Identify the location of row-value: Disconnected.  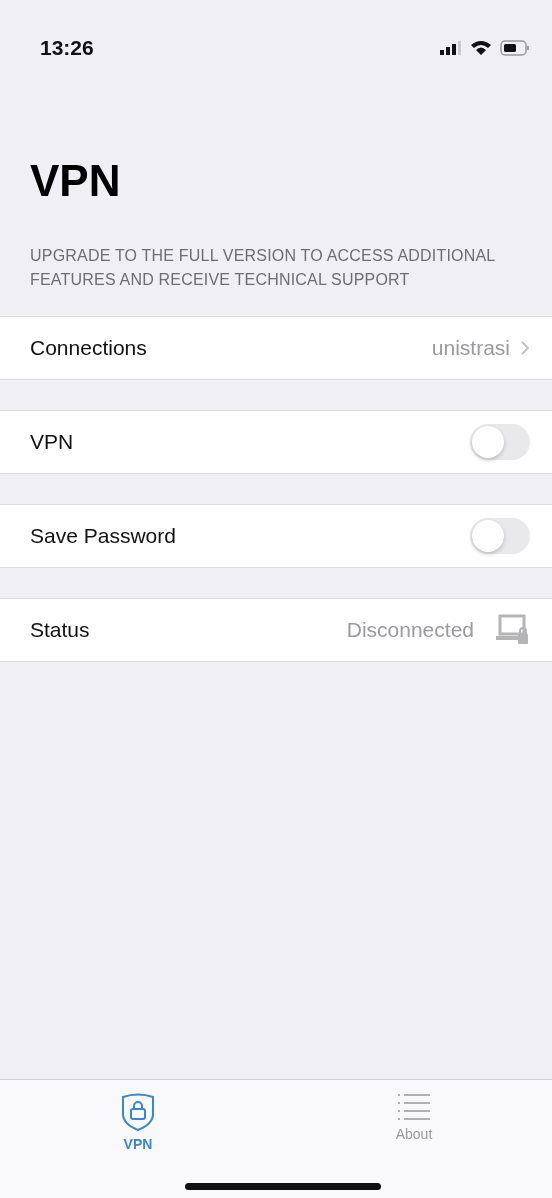
(410, 630).